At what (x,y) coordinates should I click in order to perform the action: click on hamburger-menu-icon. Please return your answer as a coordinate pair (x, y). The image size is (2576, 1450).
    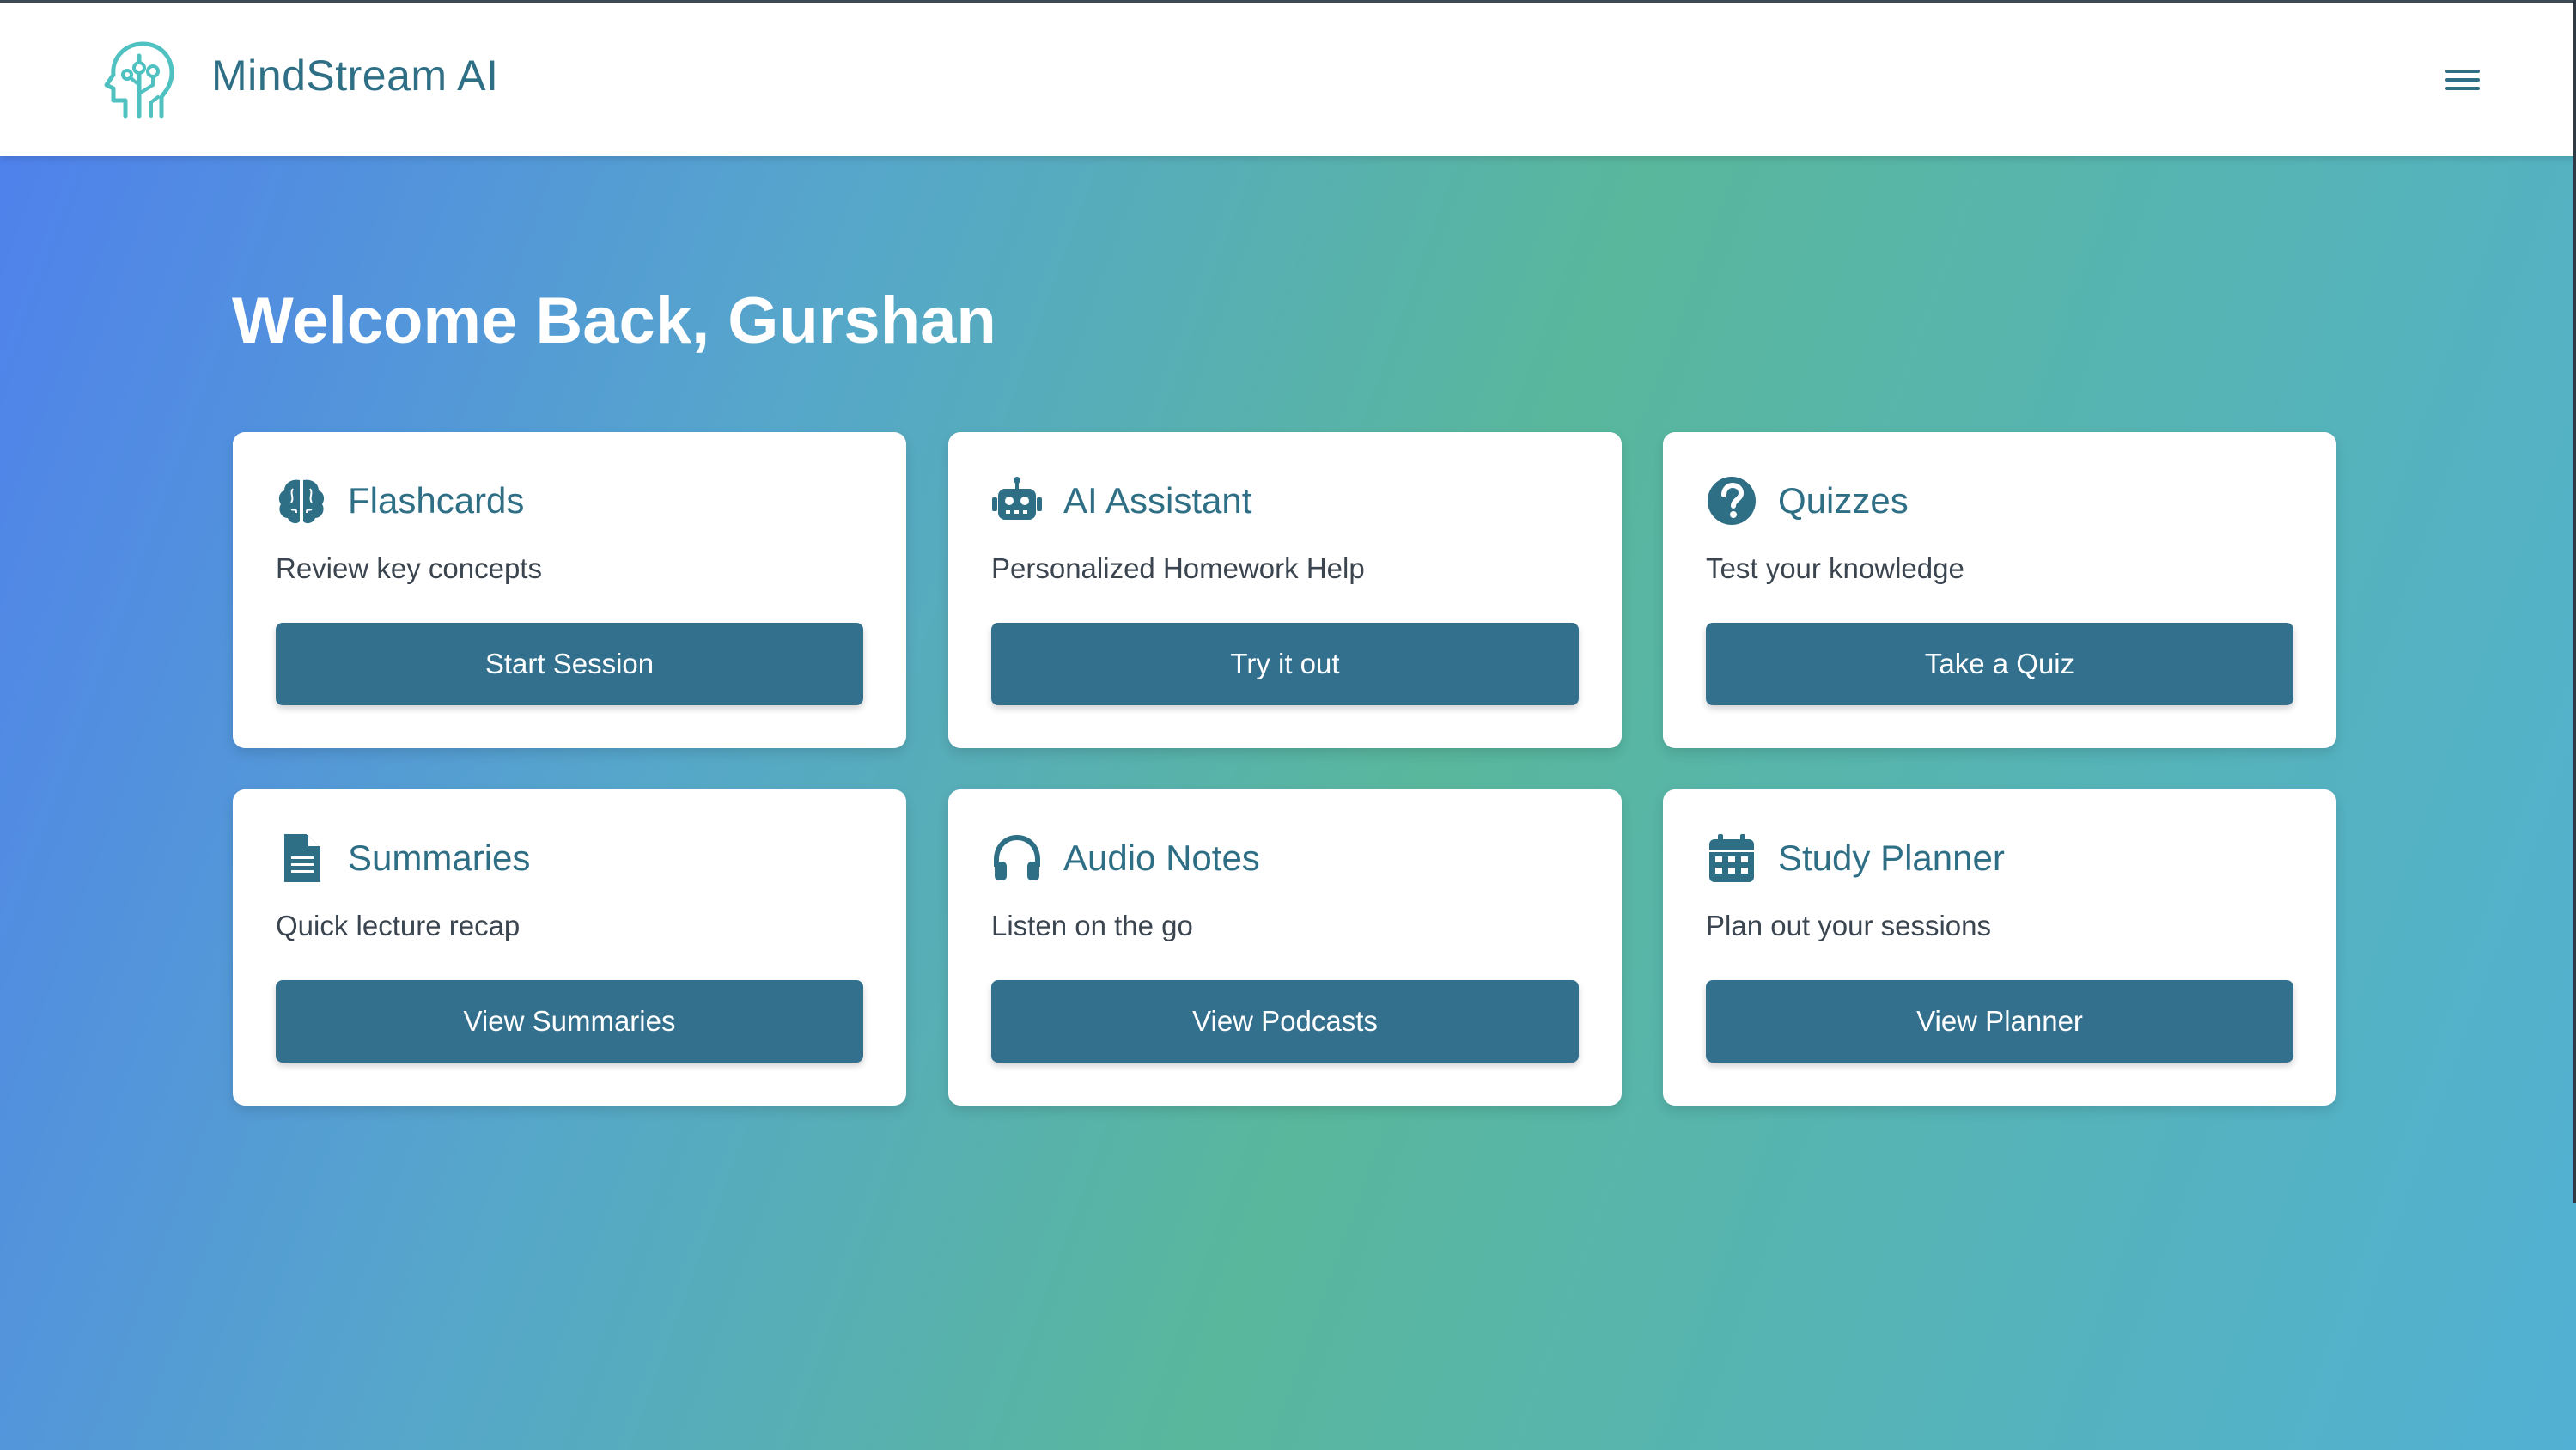
    Looking at the image, I should click on (2462, 79).